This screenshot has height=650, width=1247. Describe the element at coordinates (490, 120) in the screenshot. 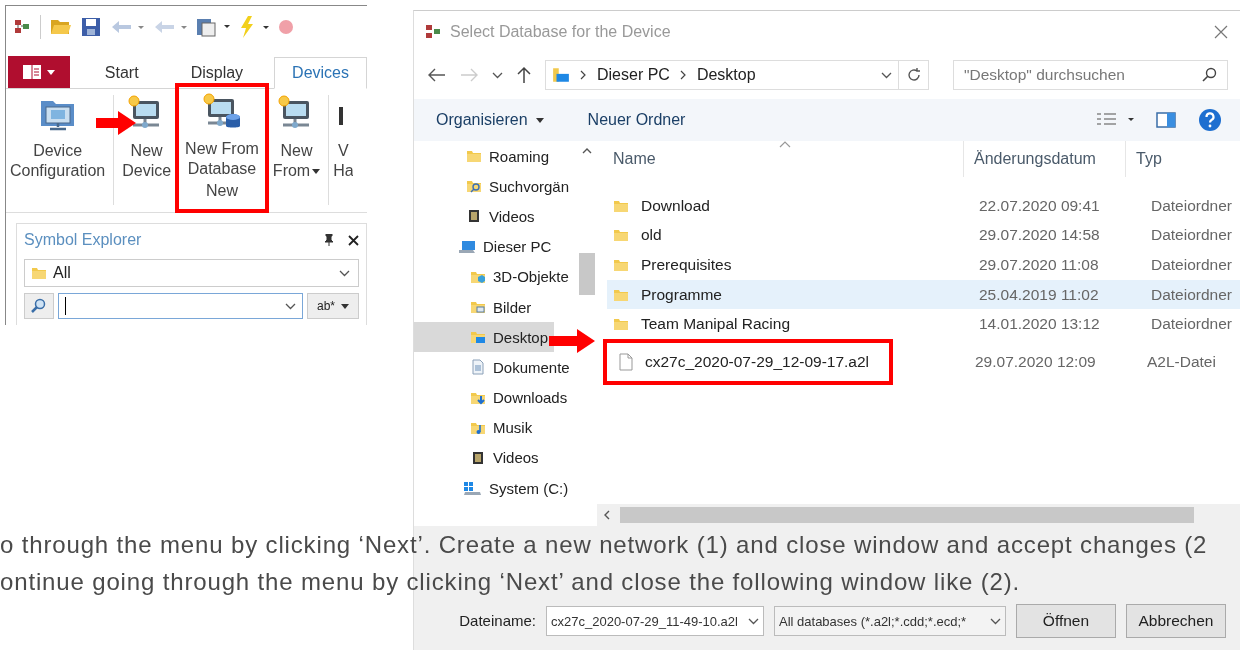

I see `toolbar-button: Organisieren` at that location.